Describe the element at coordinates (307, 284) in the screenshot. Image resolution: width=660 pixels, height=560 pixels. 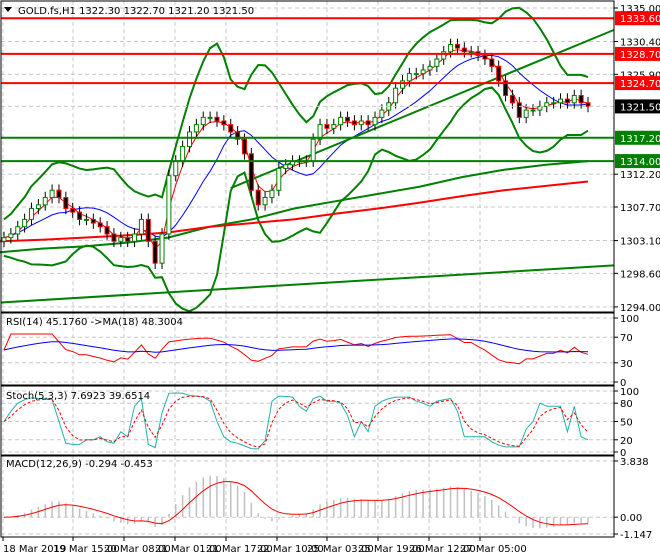
I see `trendline` at that location.